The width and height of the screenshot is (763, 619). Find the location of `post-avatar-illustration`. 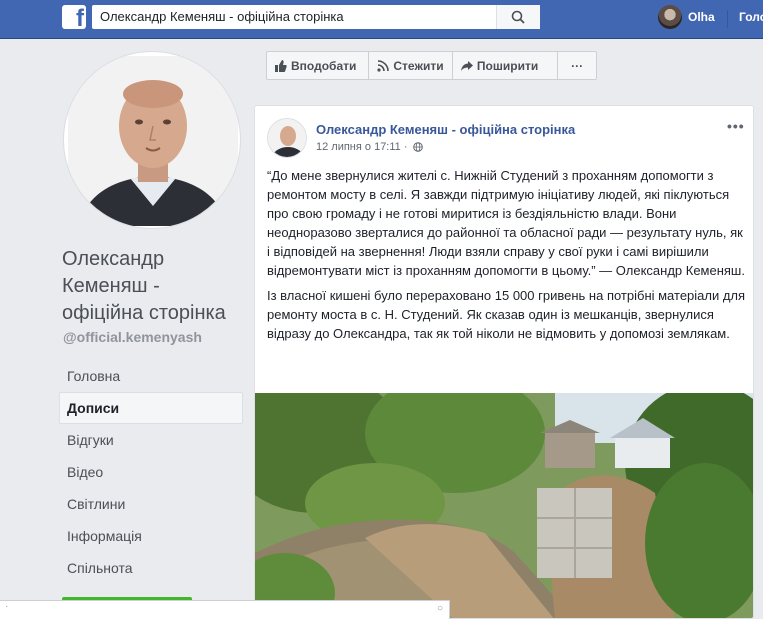

post-avatar-illustration is located at coordinates (287, 138).